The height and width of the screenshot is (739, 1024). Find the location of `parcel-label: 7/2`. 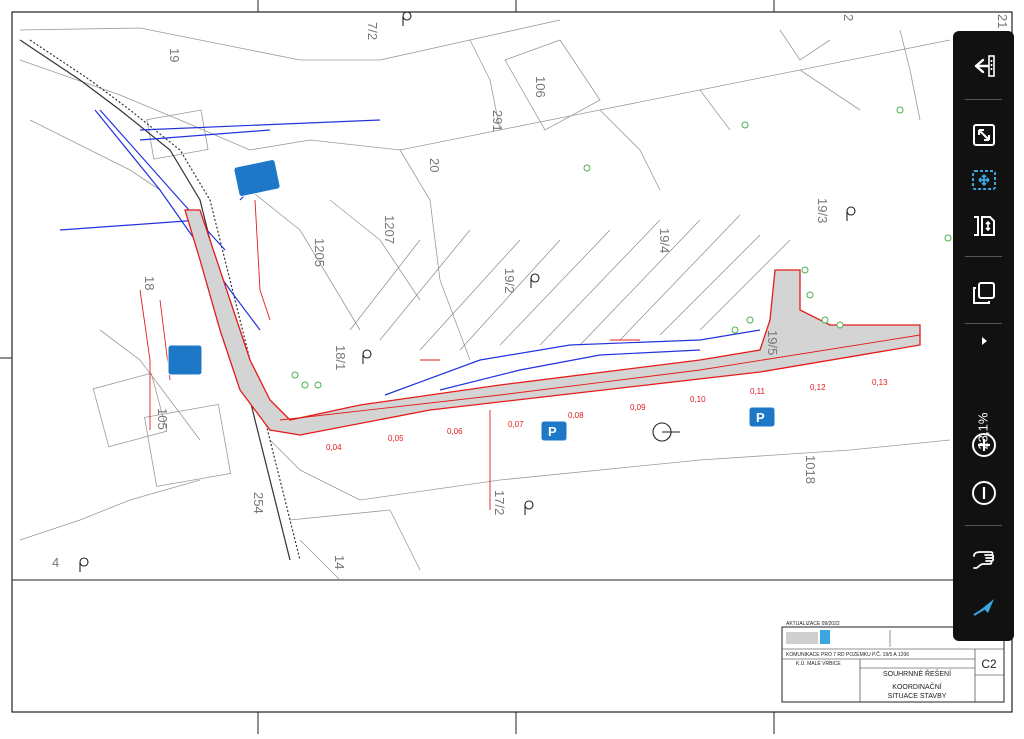

parcel-label: 7/2 is located at coordinates (372, 31).